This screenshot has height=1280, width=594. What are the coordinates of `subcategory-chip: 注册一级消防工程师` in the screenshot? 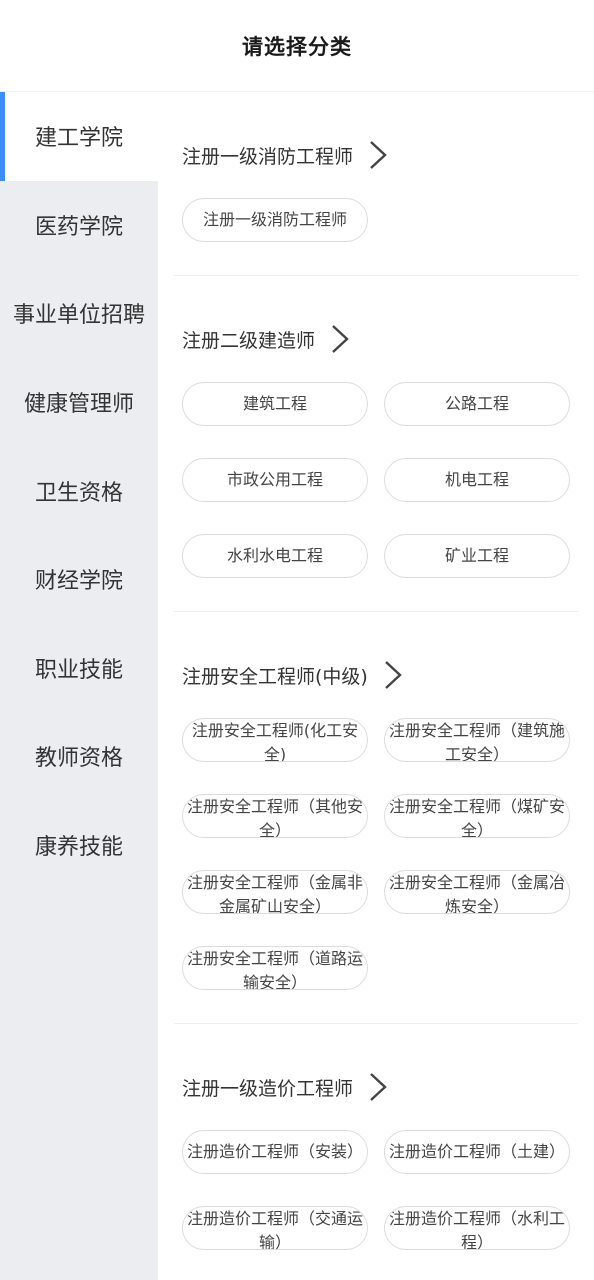 It's located at (275, 220).